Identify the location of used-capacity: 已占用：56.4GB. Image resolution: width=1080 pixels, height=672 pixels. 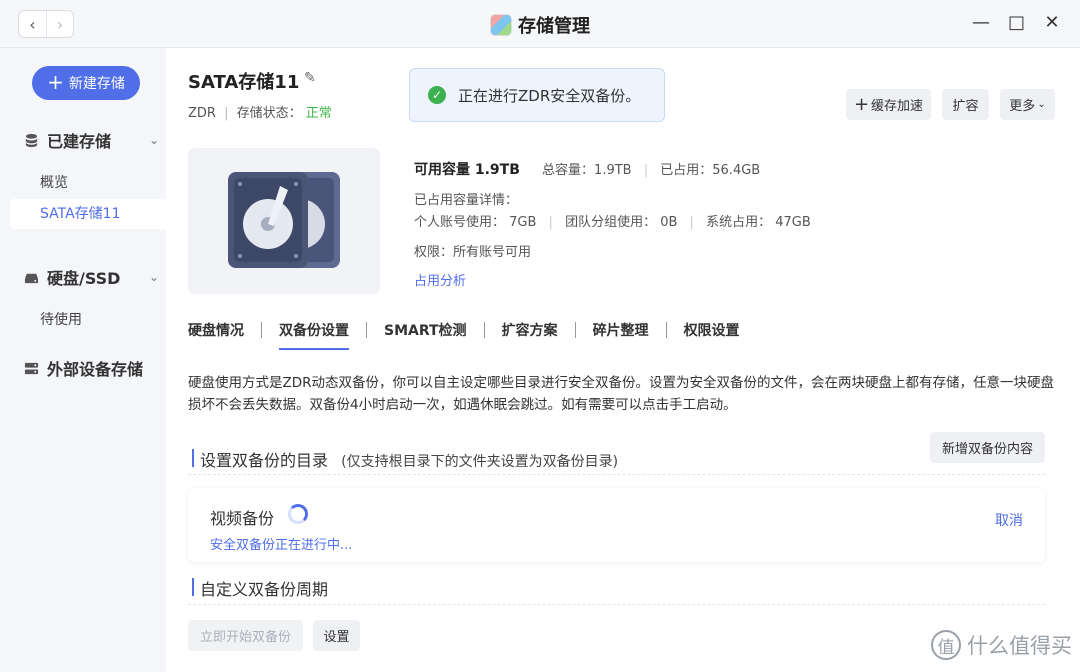
(710, 170).